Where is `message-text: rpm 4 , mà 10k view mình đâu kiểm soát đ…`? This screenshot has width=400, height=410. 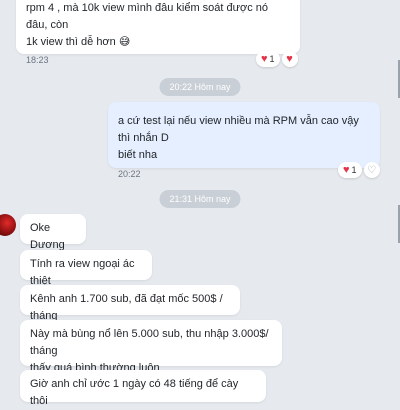
message-text: rpm 4 , mà 10k view mình đâu kiểm soát đ… is located at coordinates (147, 25).